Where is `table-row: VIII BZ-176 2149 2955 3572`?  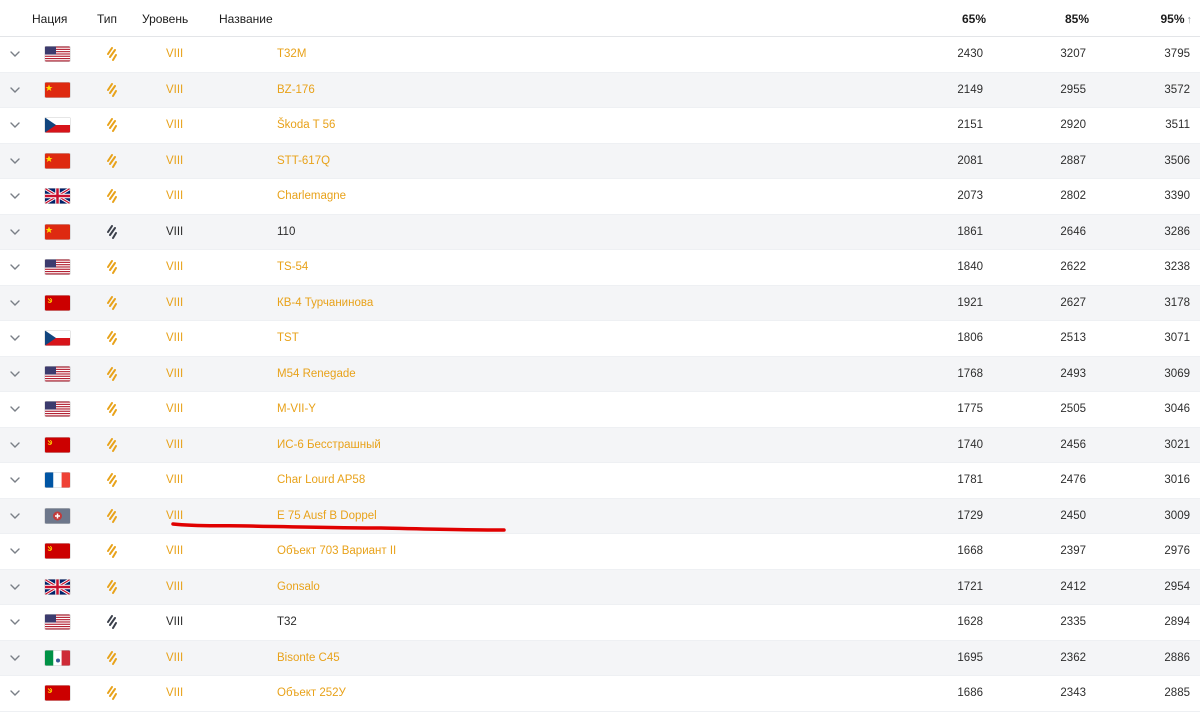 table-row: VIII BZ-176 2149 2955 3572 is located at coordinates (600, 90).